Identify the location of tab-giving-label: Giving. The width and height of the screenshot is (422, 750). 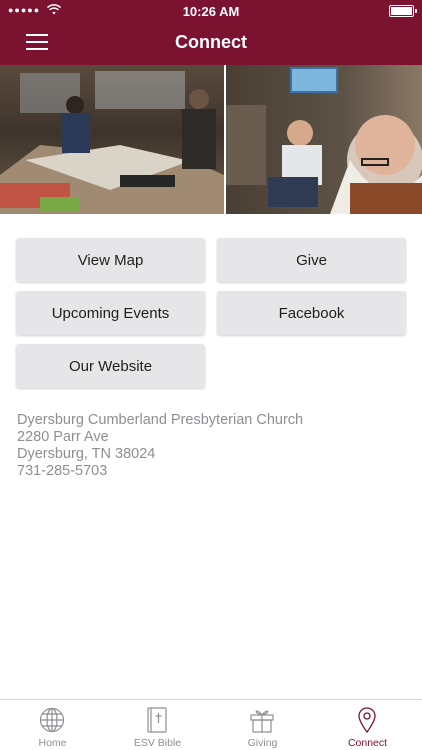
(262, 743).